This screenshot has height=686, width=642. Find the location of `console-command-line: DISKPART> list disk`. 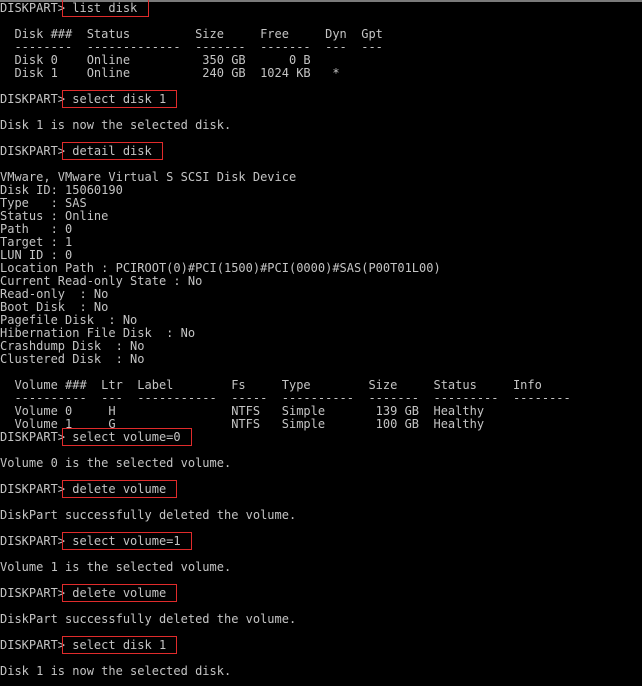

console-command-line: DISKPART> list disk is located at coordinates (321, 8).